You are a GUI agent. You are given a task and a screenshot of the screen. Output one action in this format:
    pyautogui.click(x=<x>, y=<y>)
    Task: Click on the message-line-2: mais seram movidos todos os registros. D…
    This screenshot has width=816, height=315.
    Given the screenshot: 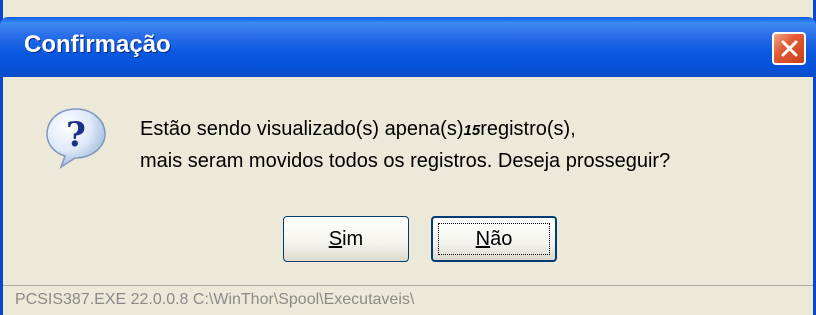 What is the action you would take?
    pyautogui.click(x=405, y=161)
    